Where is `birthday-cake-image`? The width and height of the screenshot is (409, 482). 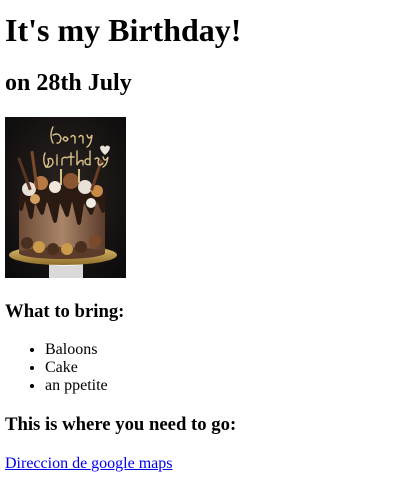
birthday-cake-image is located at coordinates (65, 197).